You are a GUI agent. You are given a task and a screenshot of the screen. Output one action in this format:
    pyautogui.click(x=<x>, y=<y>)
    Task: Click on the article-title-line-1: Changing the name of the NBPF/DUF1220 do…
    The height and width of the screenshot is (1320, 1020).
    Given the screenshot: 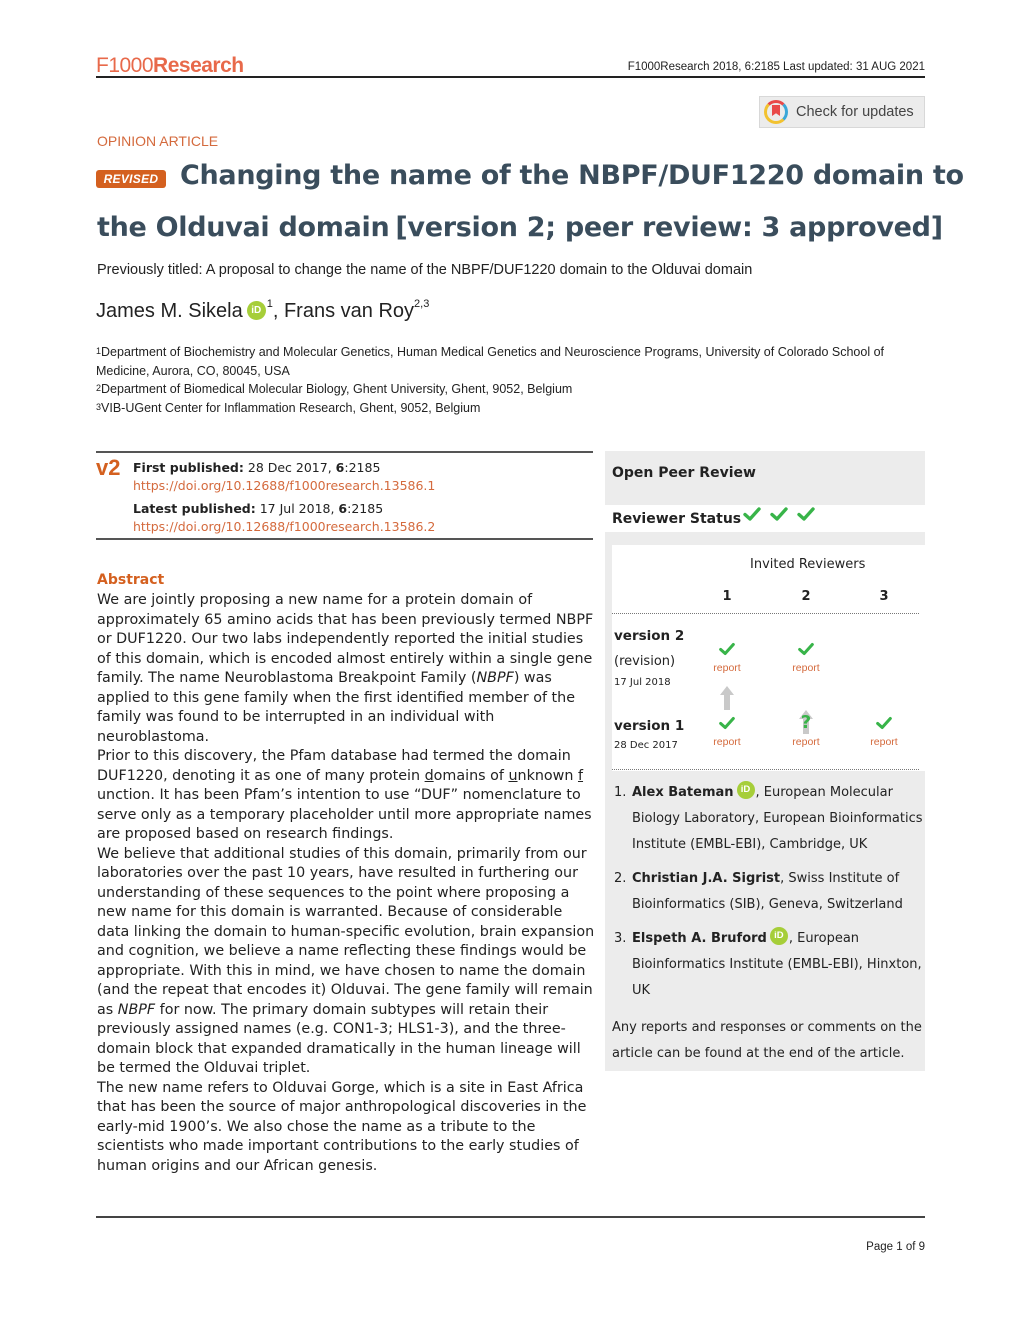 What is the action you would take?
    pyautogui.click(x=572, y=175)
    